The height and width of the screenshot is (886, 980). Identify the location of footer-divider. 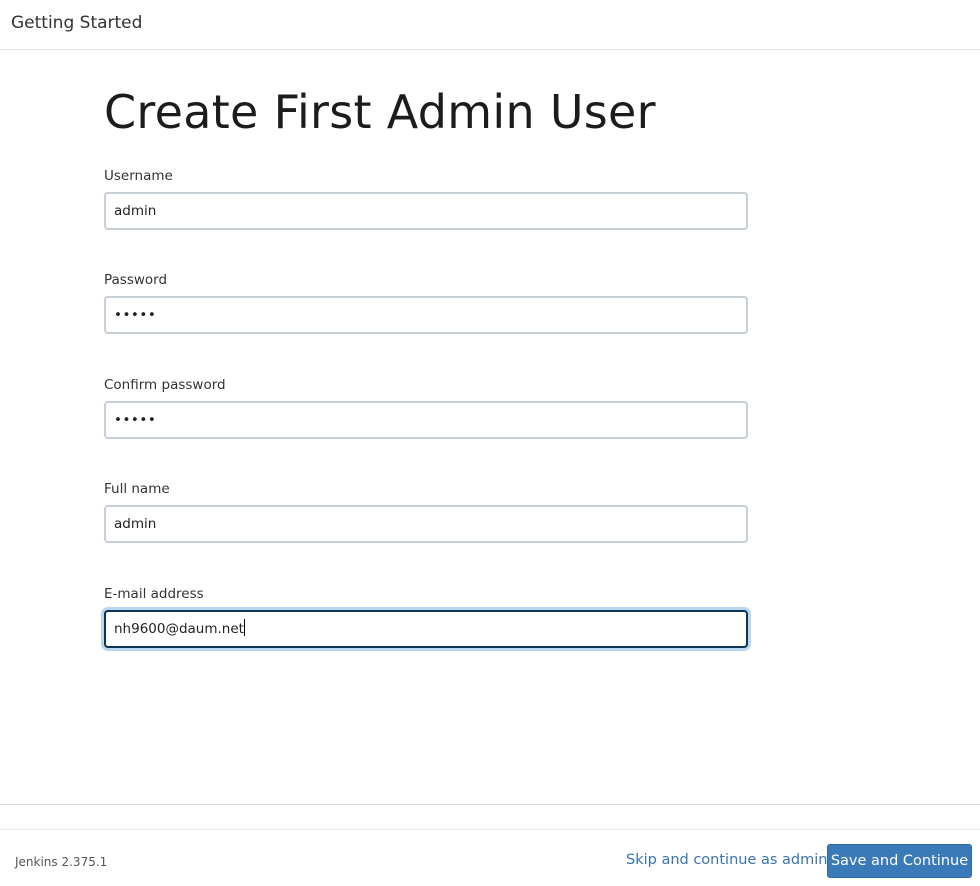
(490, 829).